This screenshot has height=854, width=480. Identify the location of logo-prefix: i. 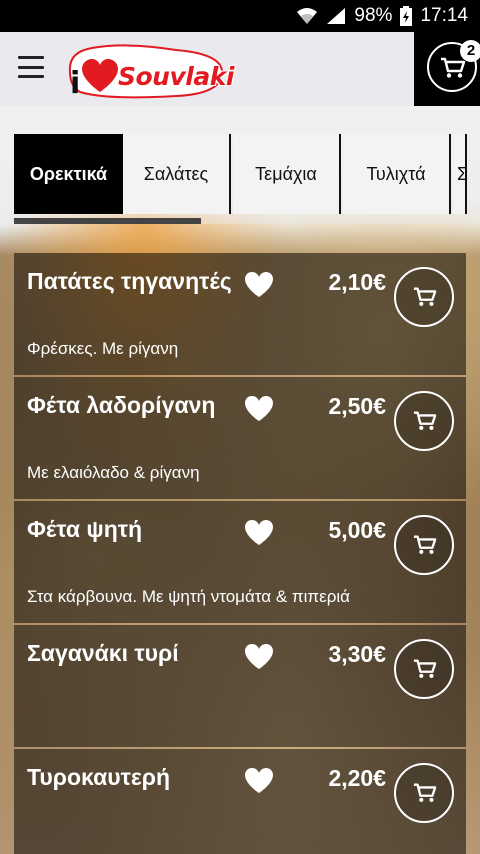
(75, 83).